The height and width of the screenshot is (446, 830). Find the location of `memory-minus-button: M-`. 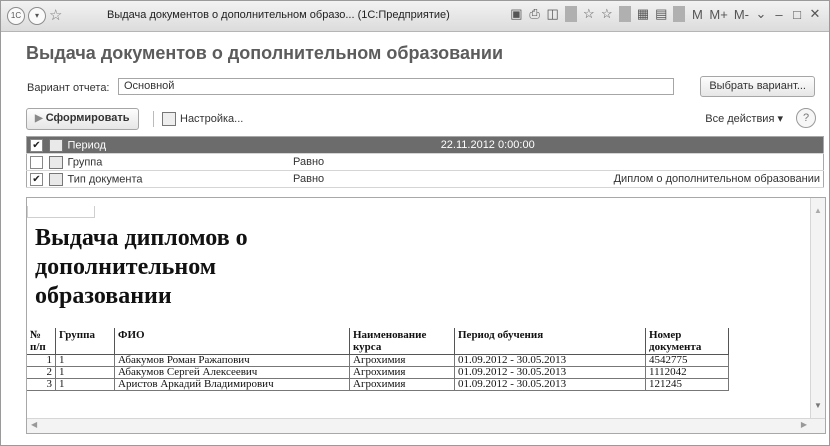

memory-minus-button: M- is located at coordinates (741, 14).